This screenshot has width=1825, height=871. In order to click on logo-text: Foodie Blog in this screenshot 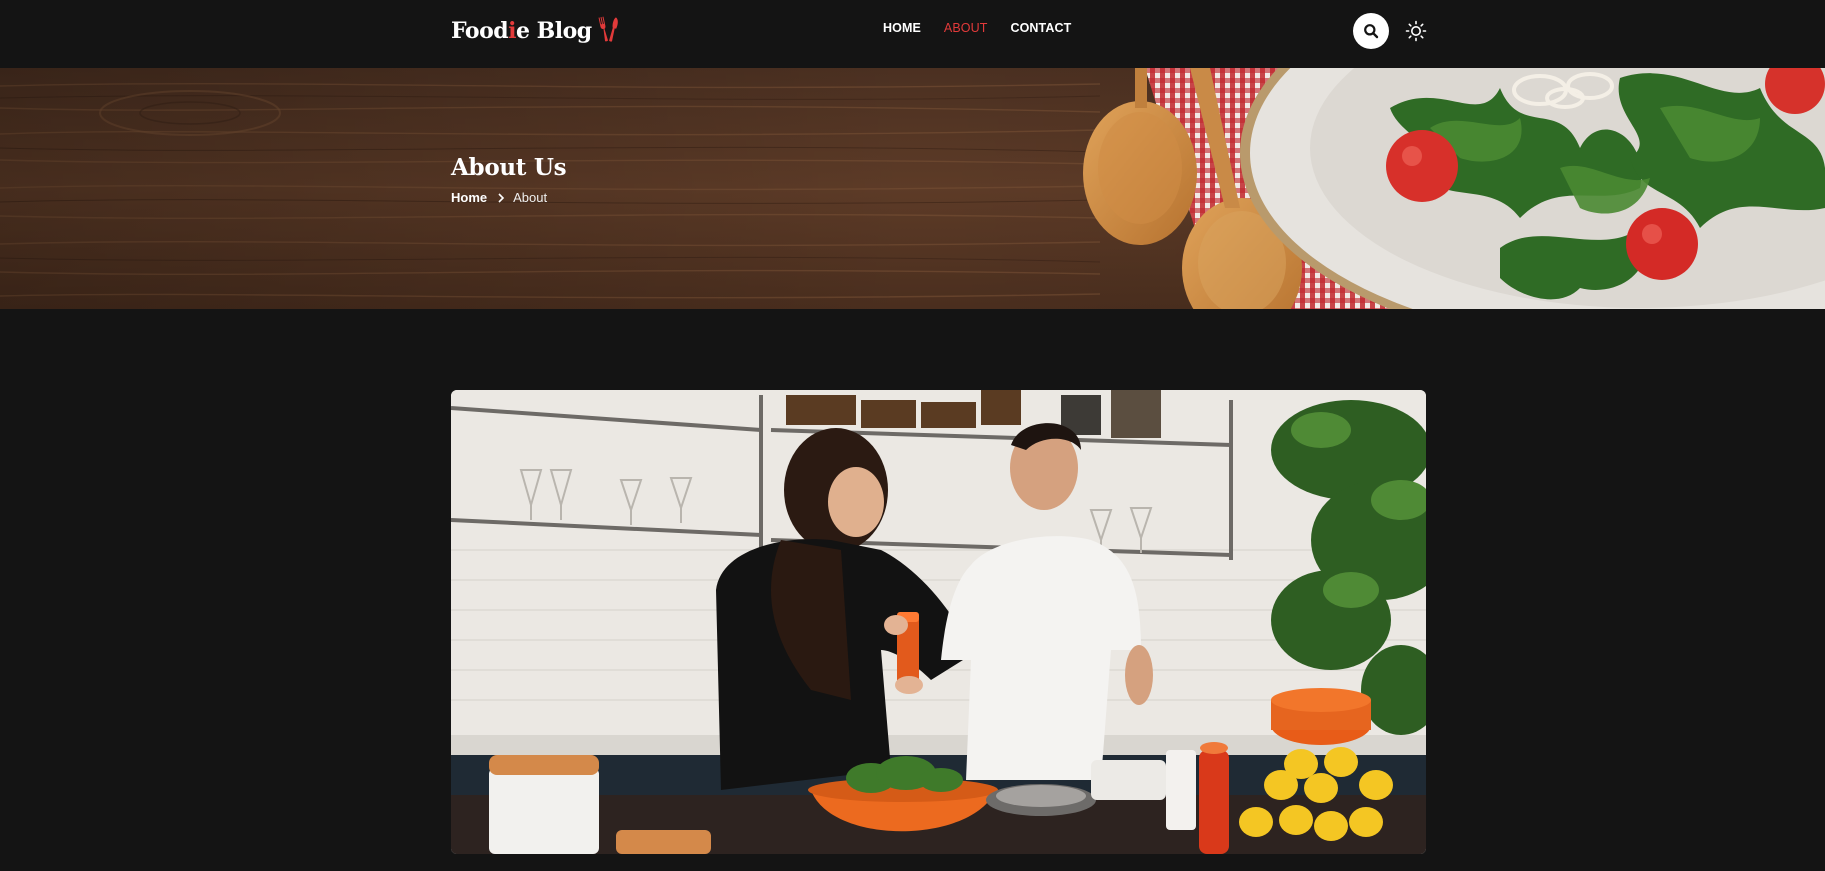, I will do `click(521, 31)`.